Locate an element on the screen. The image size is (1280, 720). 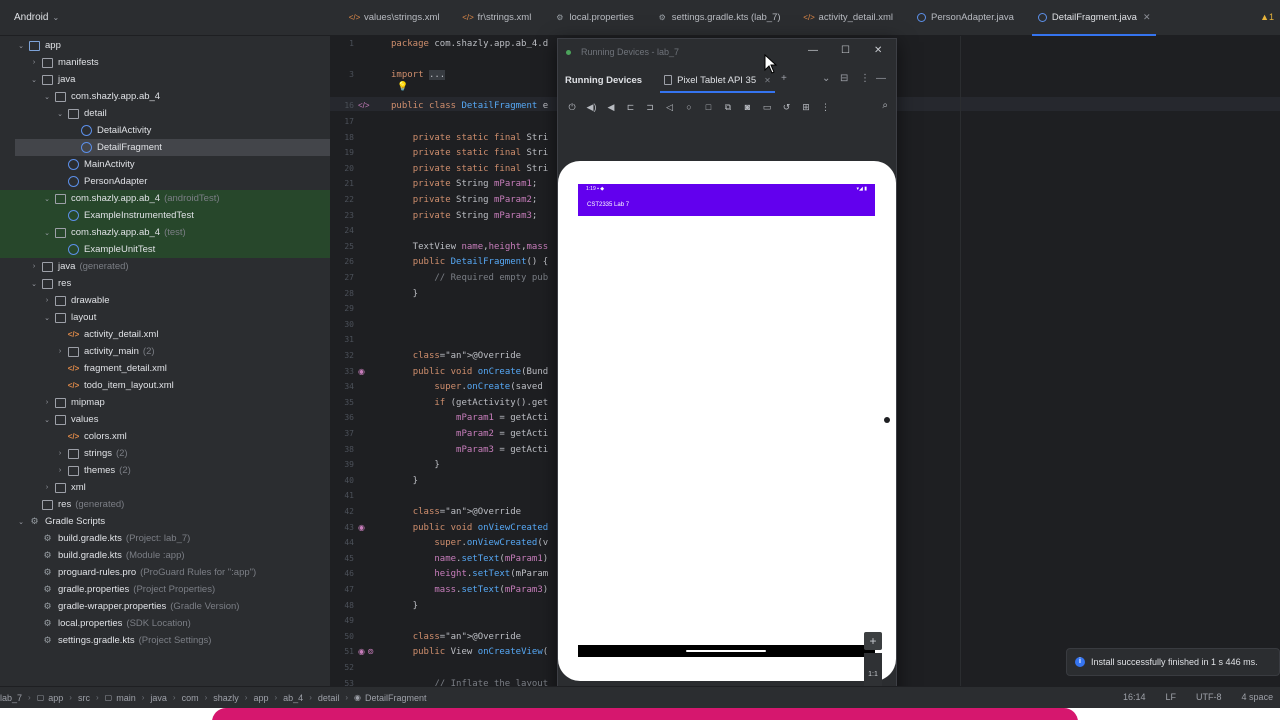
tree-item: </> todo_item_layout.xml is located at coordinates (165, 385).